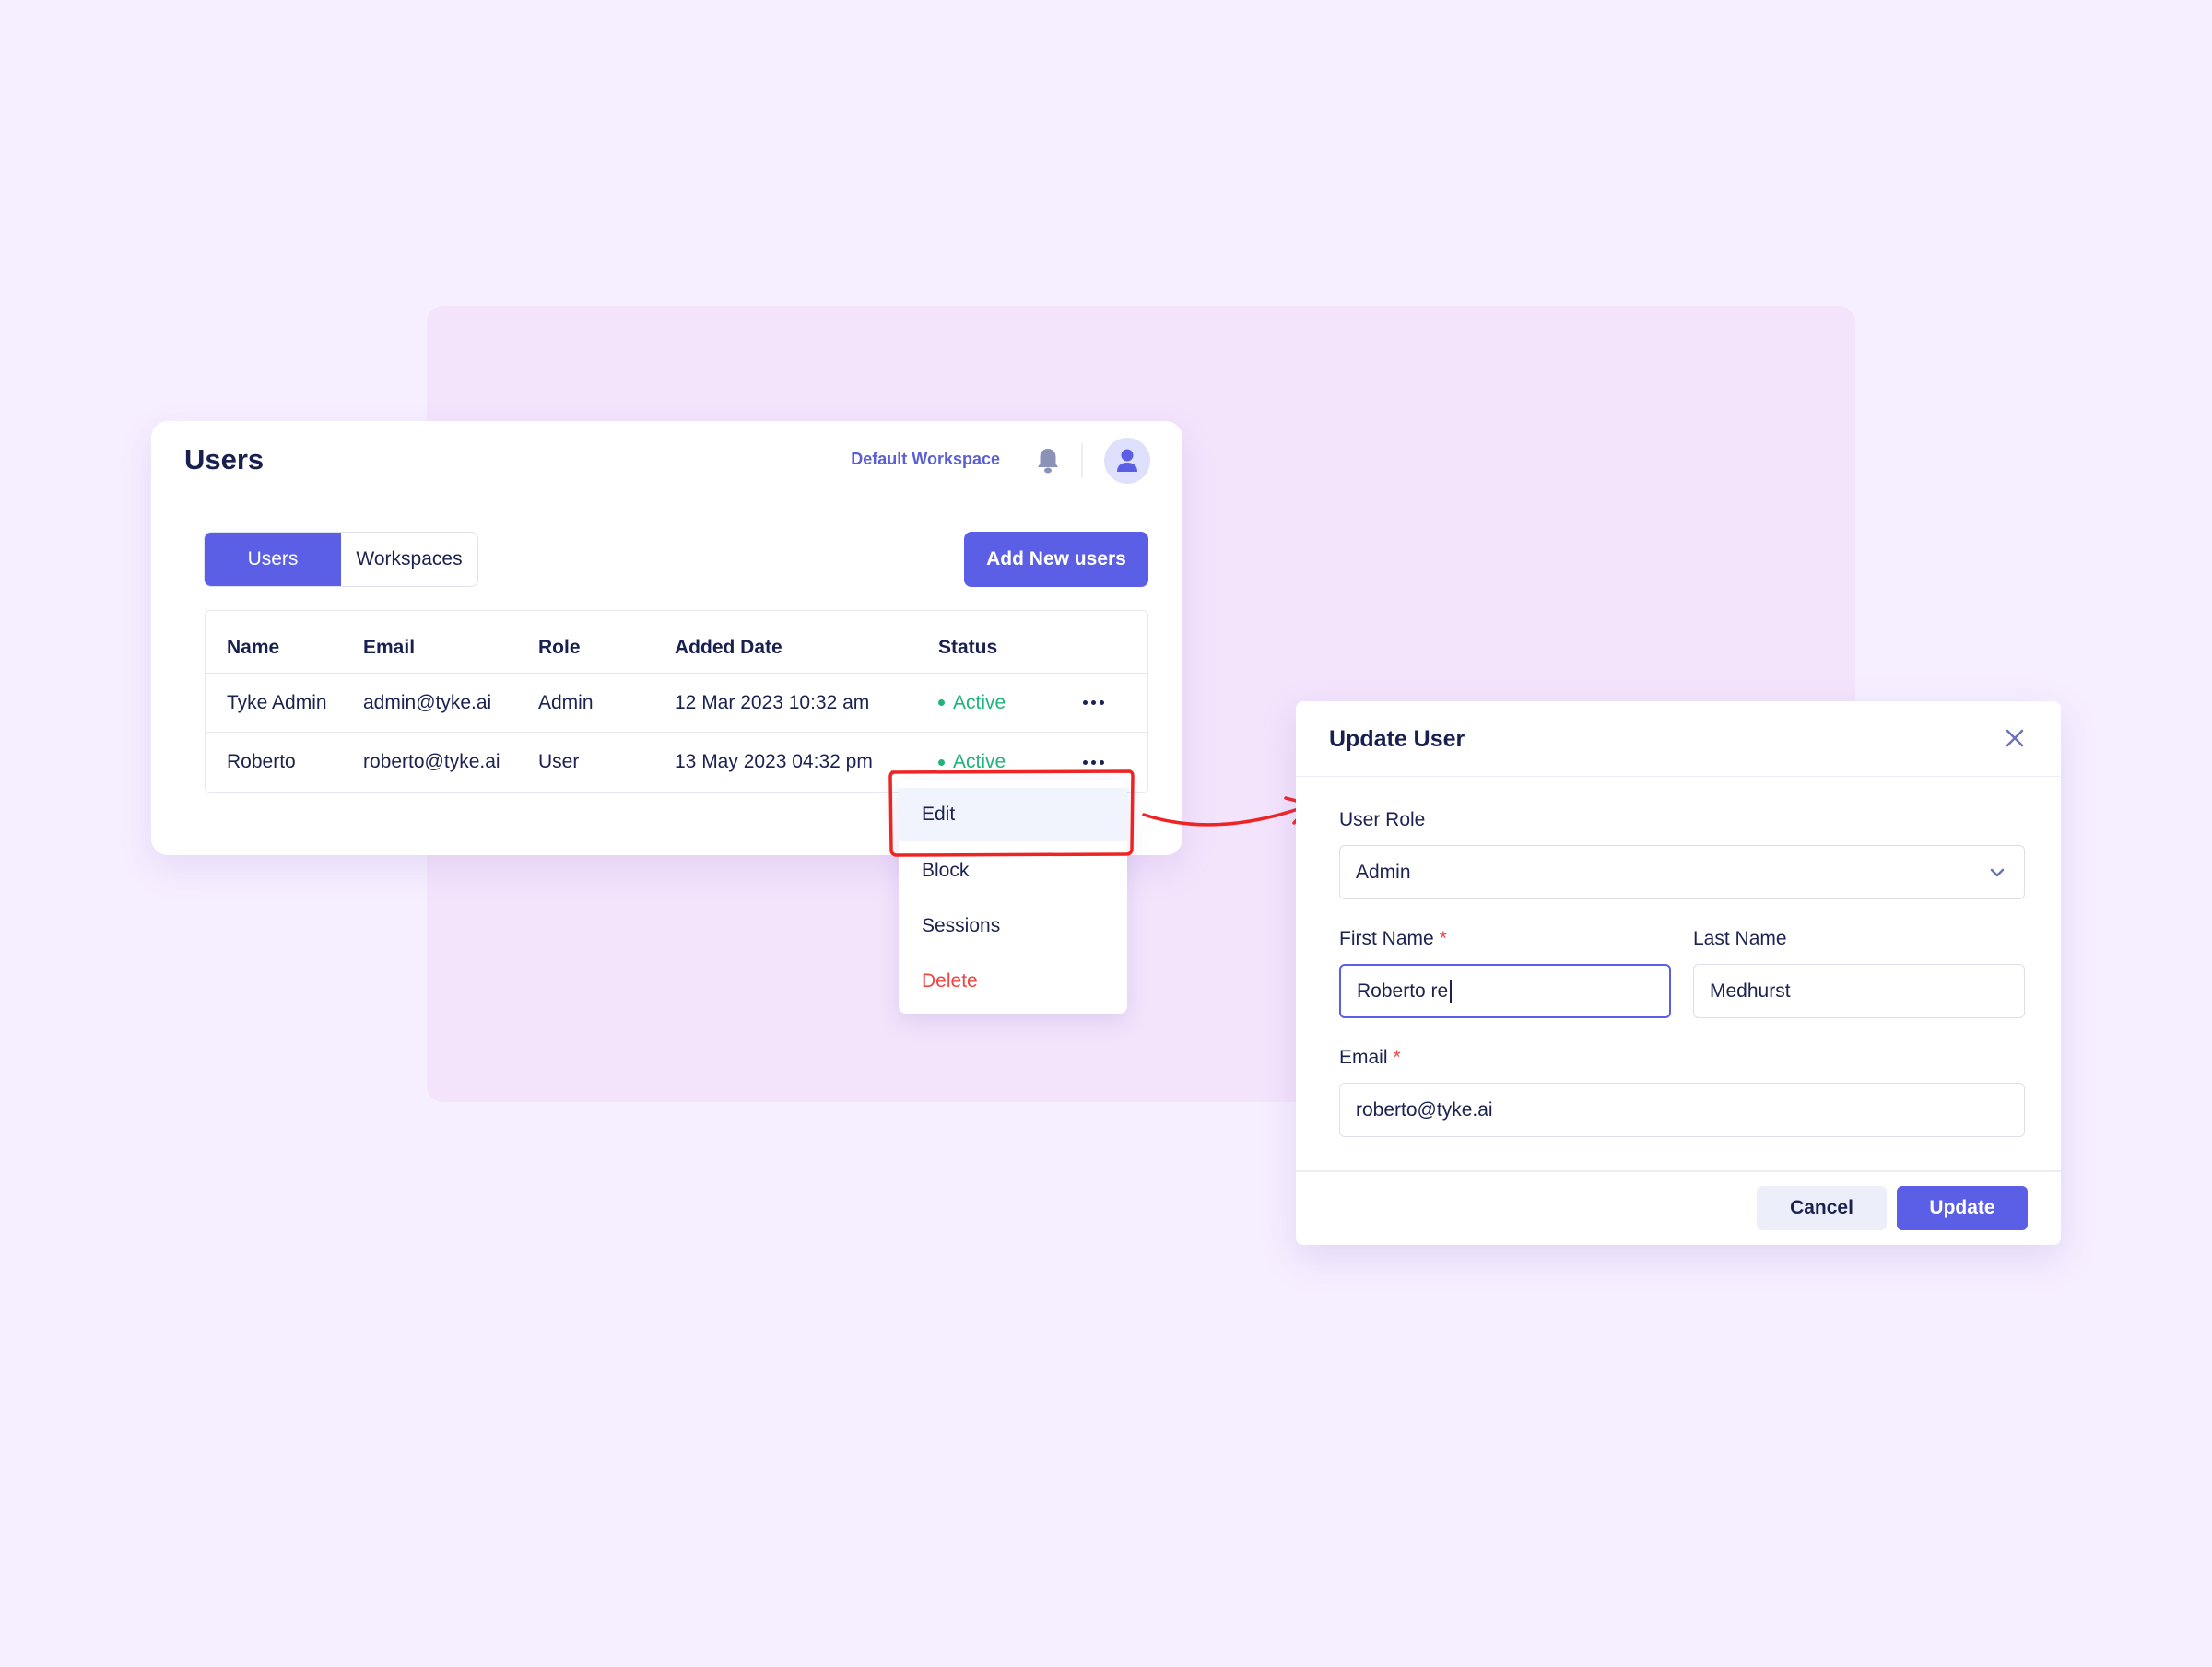 The image size is (2212, 1667). Describe the element at coordinates (968, 647) in the screenshot. I see `column-header-status: Status` at that location.